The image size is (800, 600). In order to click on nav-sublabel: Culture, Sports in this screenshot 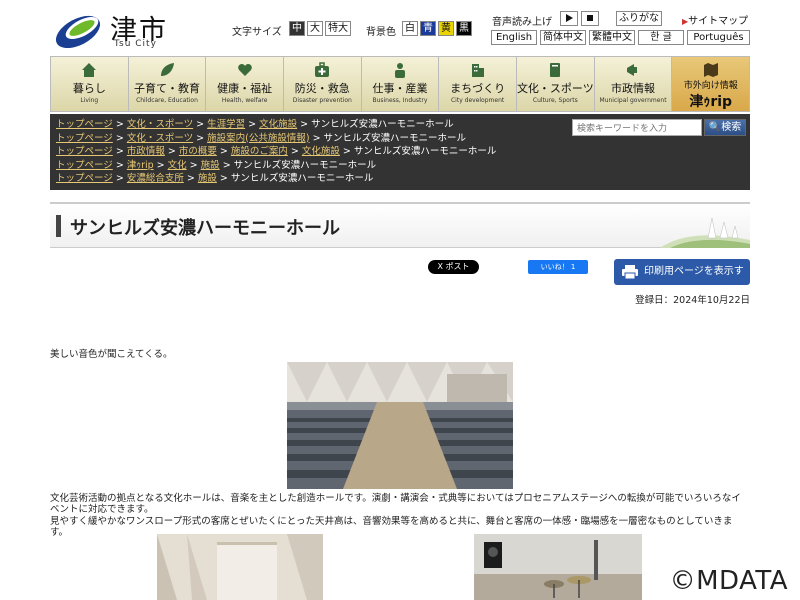, I will do `click(555, 100)`.